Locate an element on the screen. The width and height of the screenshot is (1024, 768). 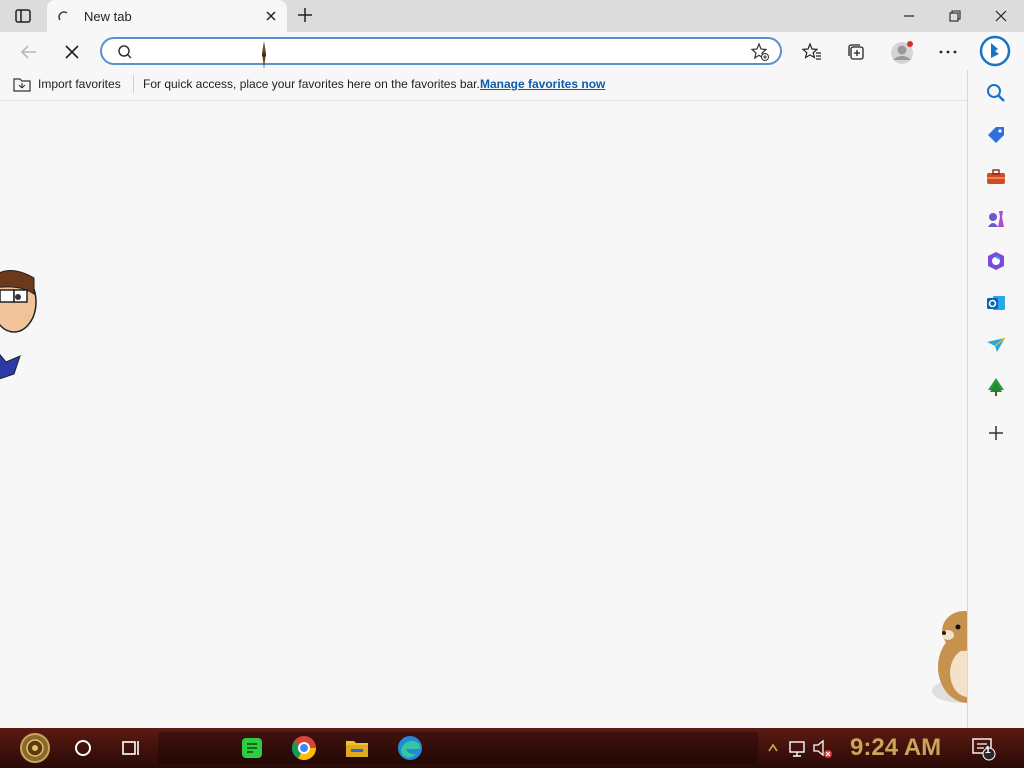
favorites-star-icon is located at coordinates (811, 51).